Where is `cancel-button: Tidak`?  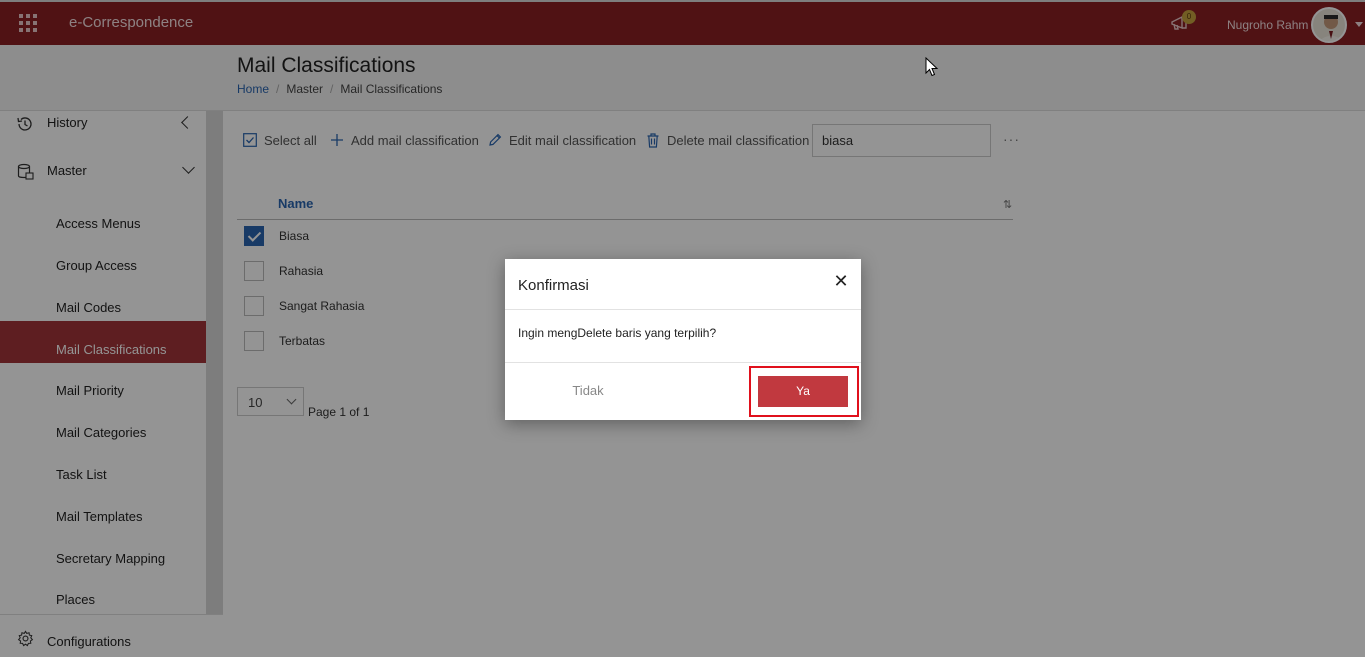
cancel-button: Tidak is located at coordinates (588, 391).